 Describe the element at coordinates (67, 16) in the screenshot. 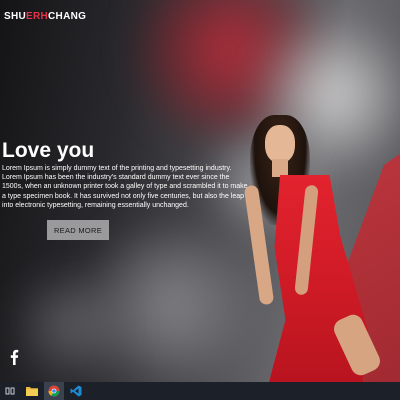

I see `brand-text-part2: CHANG` at that location.